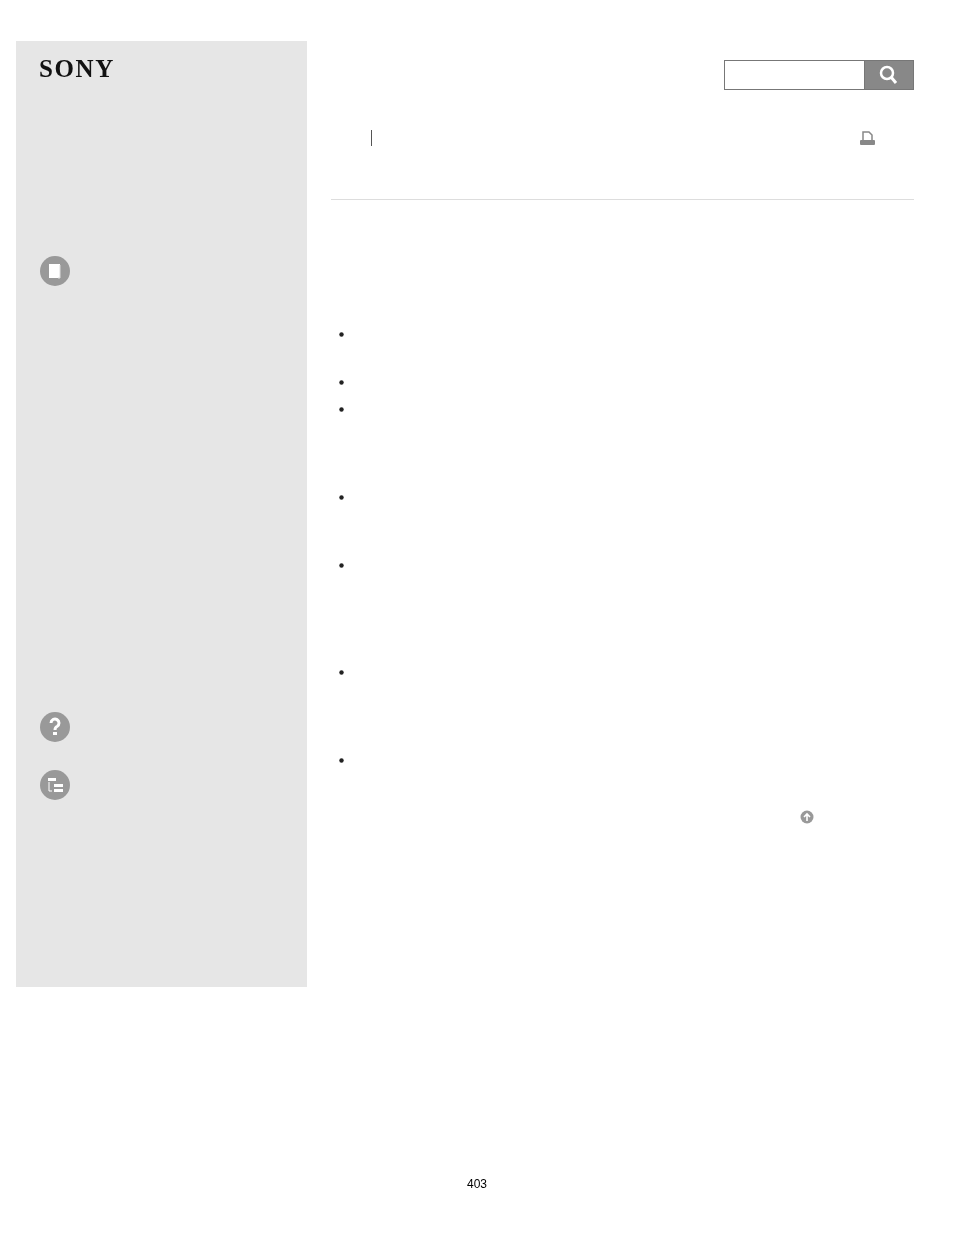 This screenshot has width=954, height=1235. What do you see at coordinates (55, 727) in the screenshot?
I see `help-icon` at bounding box center [55, 727].